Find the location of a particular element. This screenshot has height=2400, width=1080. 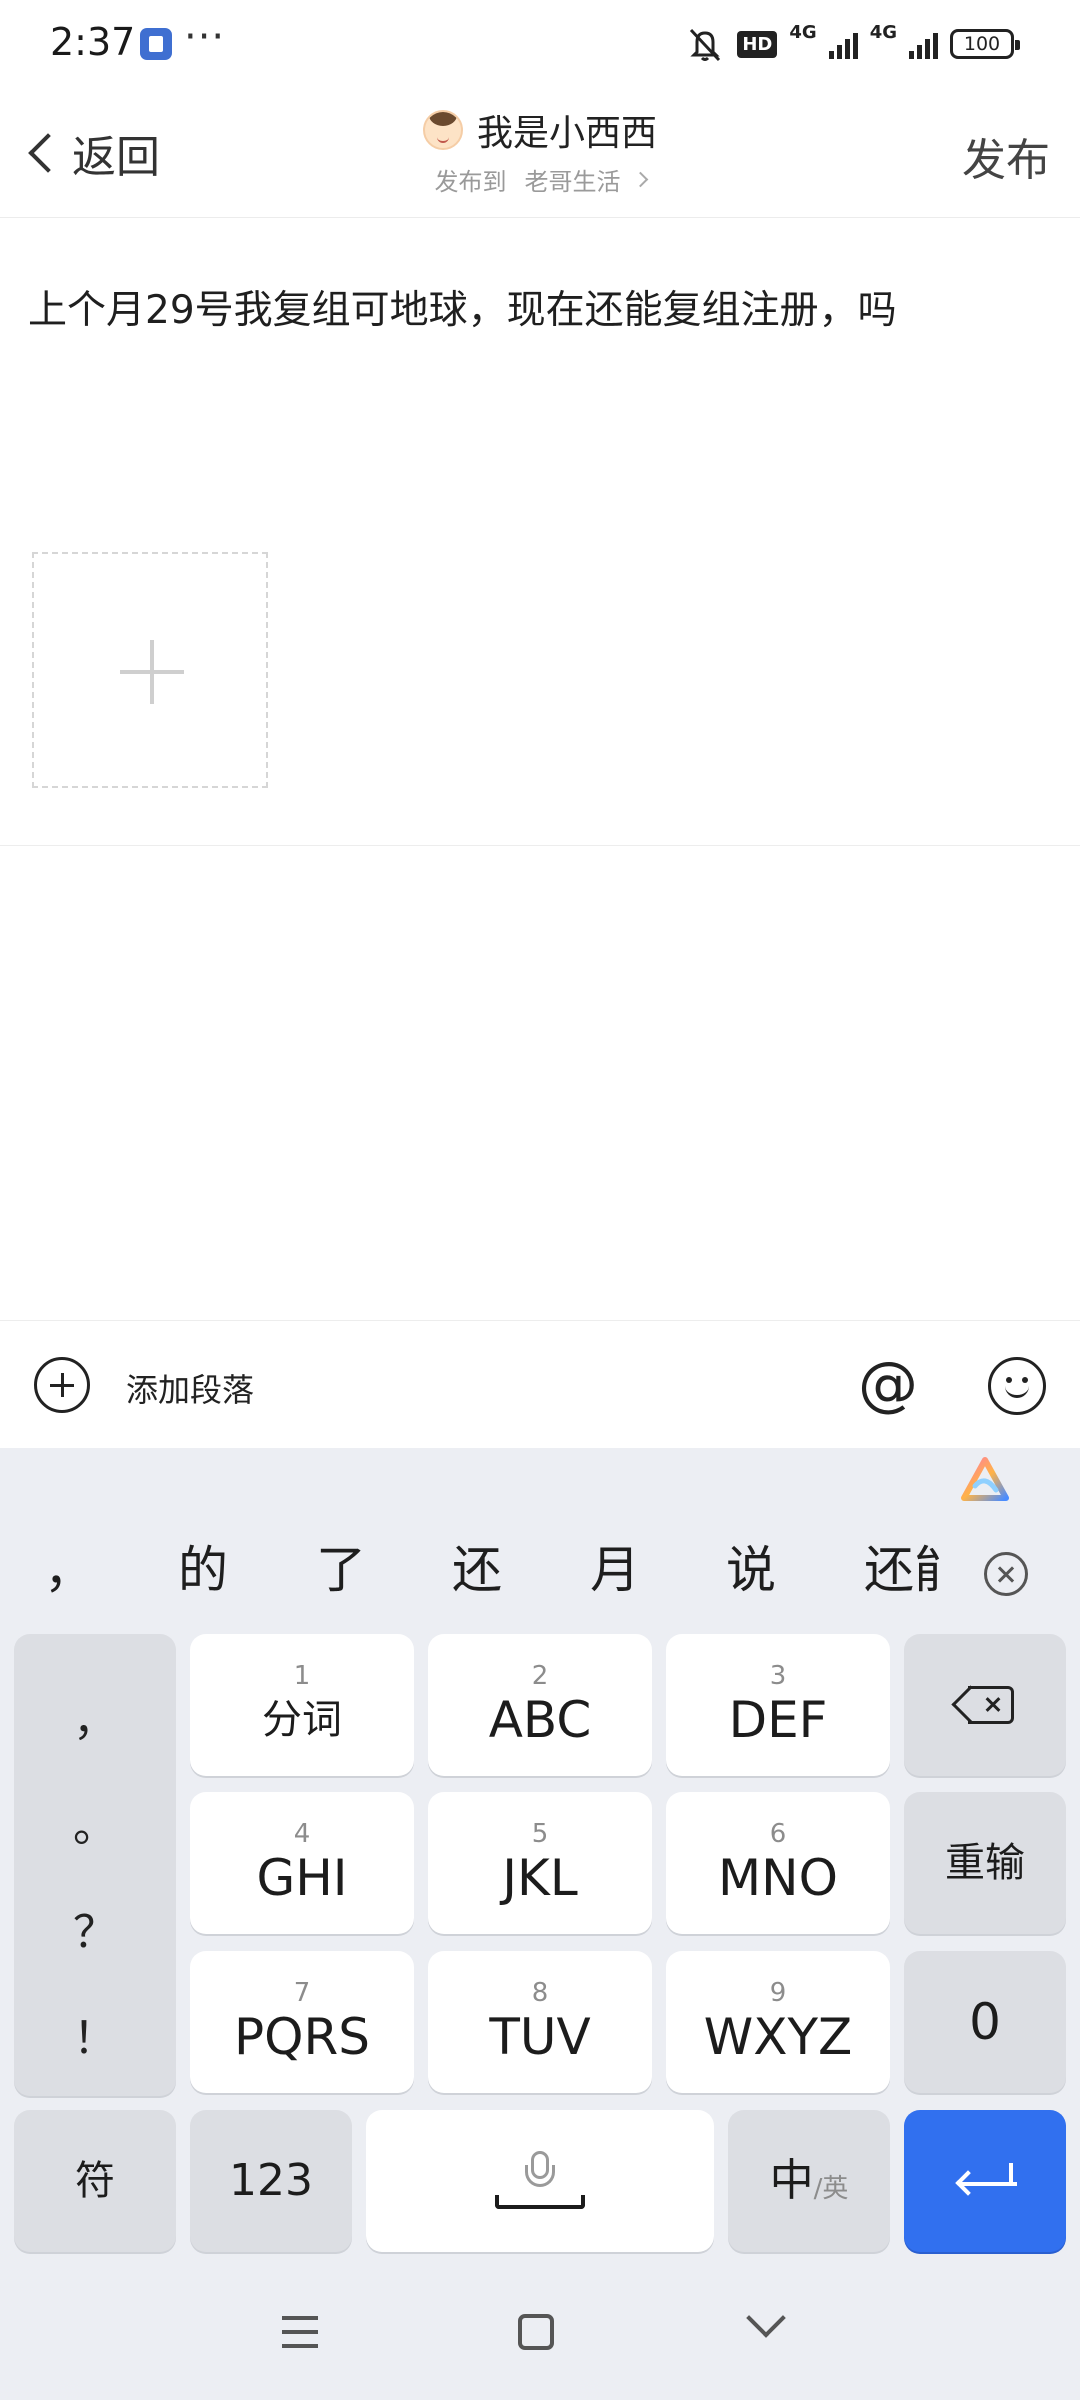

avatar is located at coordinates (442, 130).